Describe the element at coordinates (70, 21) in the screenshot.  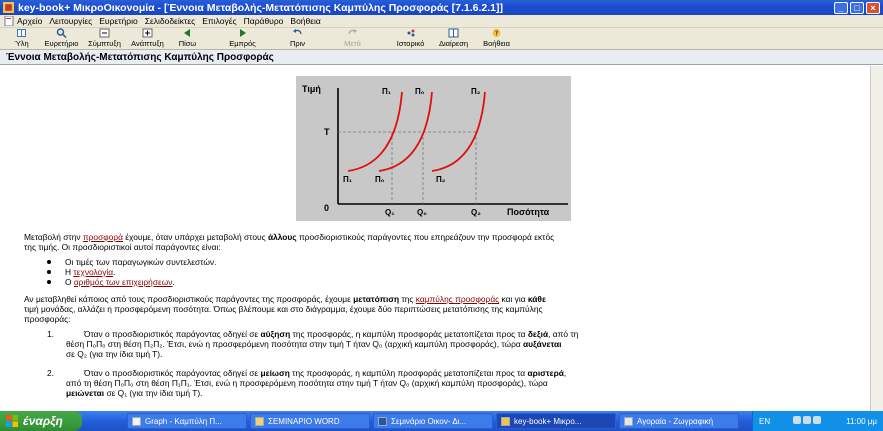
I see `menu-functions: Λειτουργίες` at that location.